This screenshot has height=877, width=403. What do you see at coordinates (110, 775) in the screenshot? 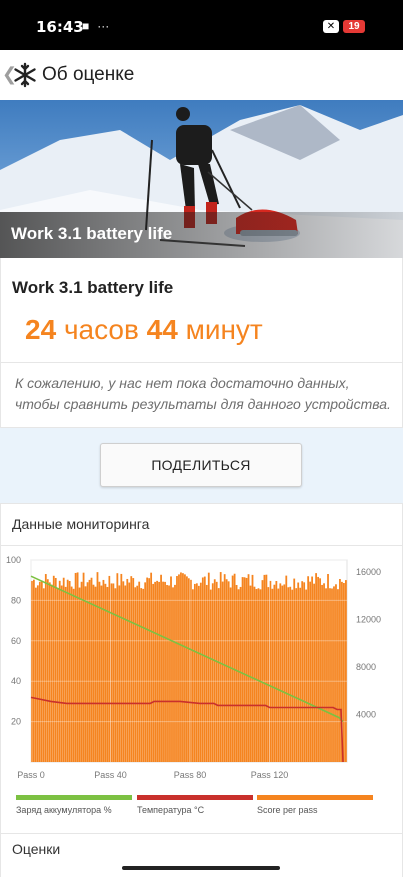
I see `x-axis-tick-label: Pass 40` at bounding box center [110, 775].